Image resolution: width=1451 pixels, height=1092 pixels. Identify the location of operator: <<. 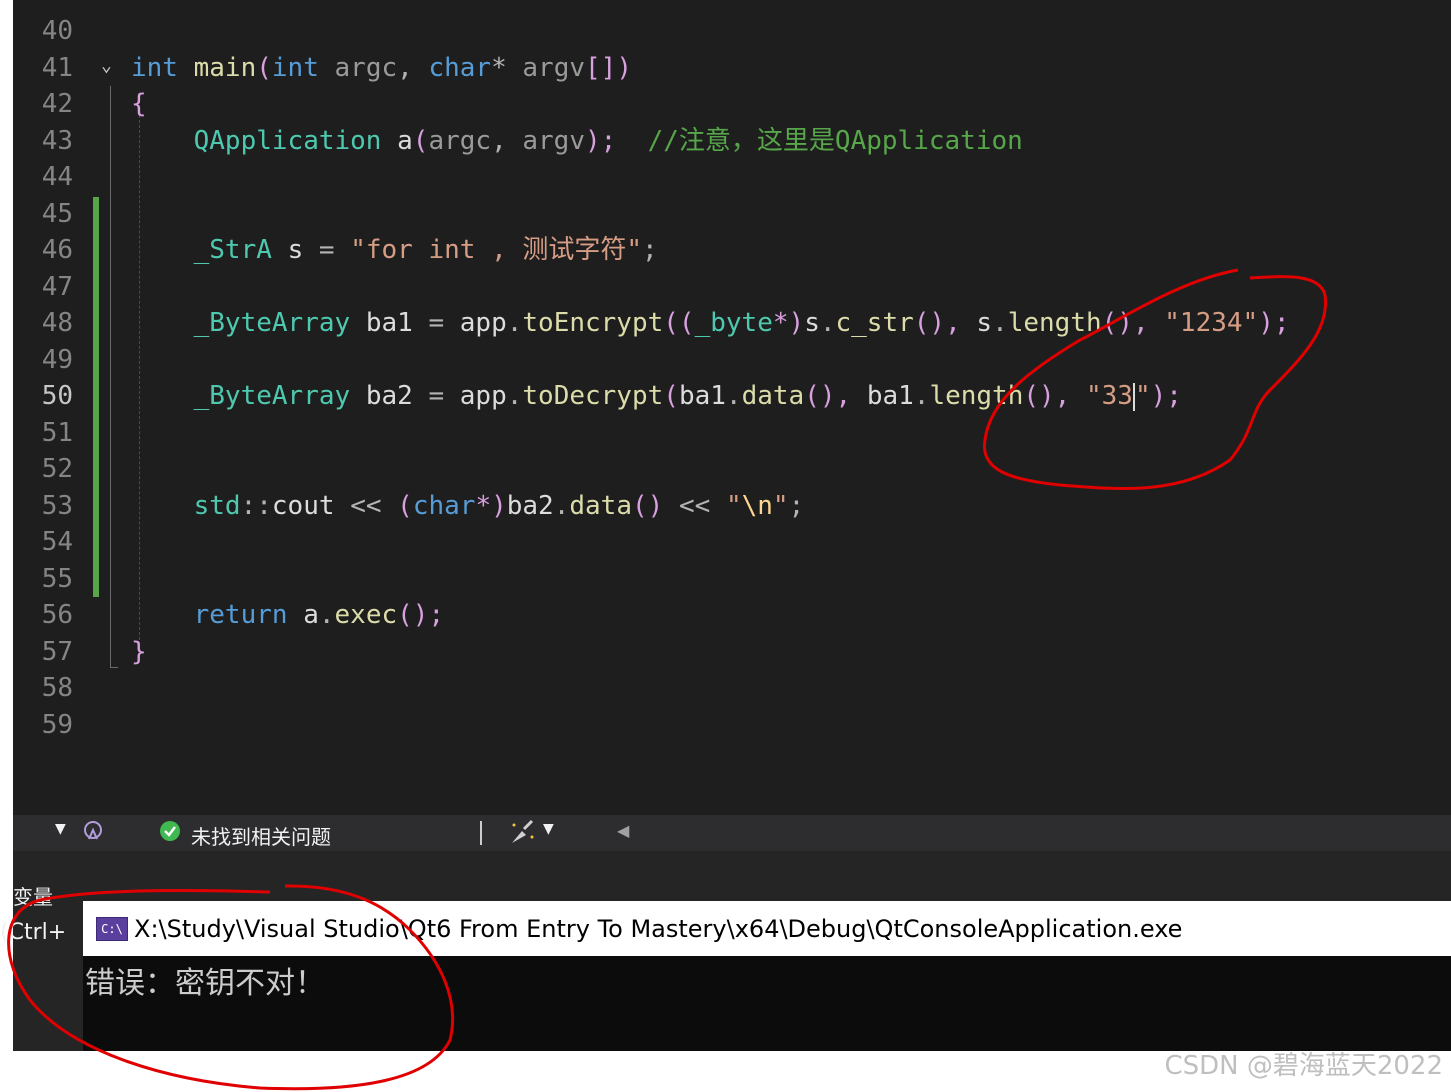
(366, 505).